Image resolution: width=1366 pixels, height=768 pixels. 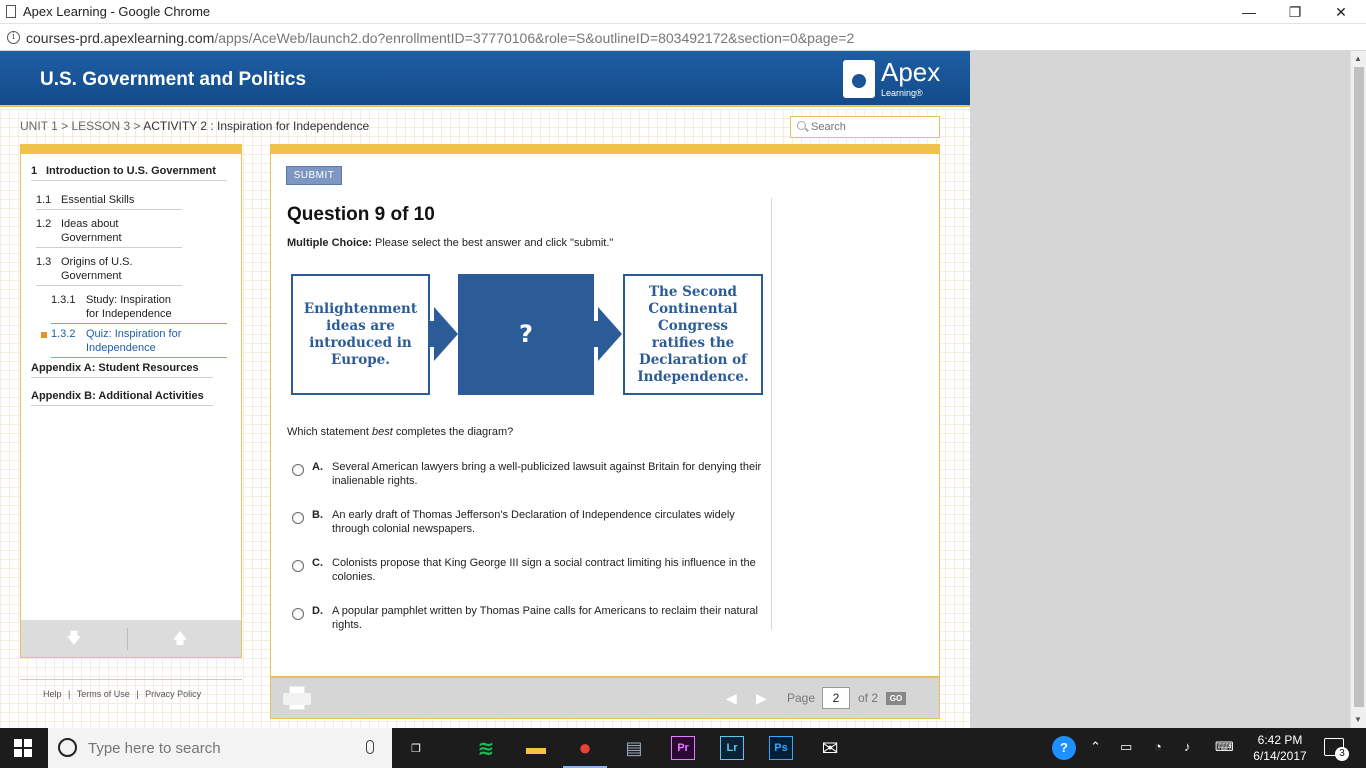 What do you see at coordinates (11, 11) in the screenshot?
I see `document-icon` at bounding box center [11, 11].